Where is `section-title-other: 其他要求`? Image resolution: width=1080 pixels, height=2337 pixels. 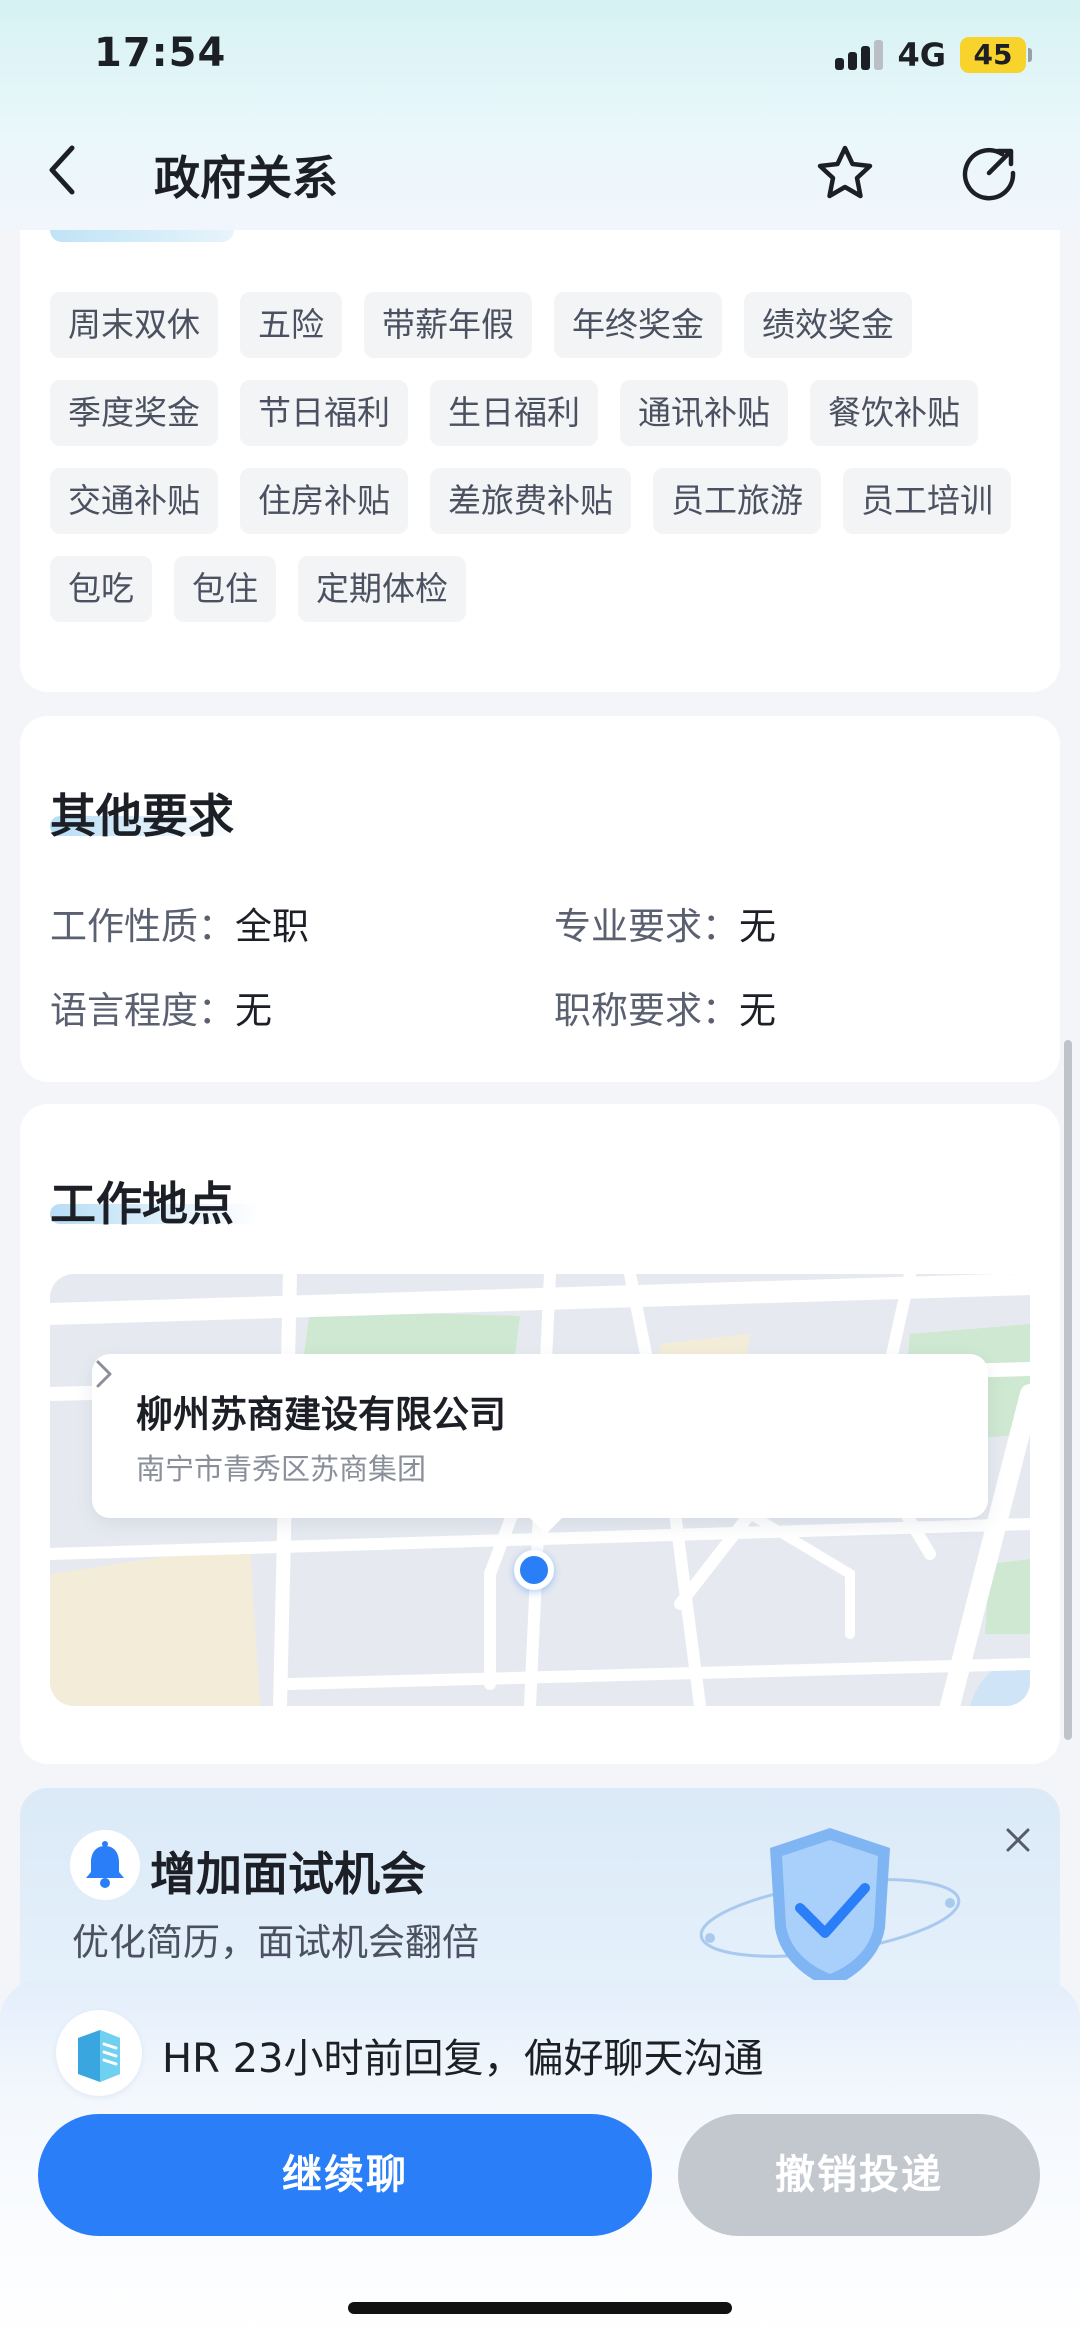 section-title-other: 其他要求 is located at coordinates (142, 816).